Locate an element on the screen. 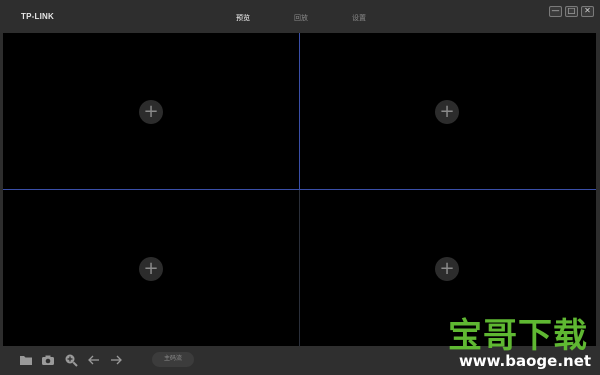  maximize-button: □ is located at coordinates (571, 11).